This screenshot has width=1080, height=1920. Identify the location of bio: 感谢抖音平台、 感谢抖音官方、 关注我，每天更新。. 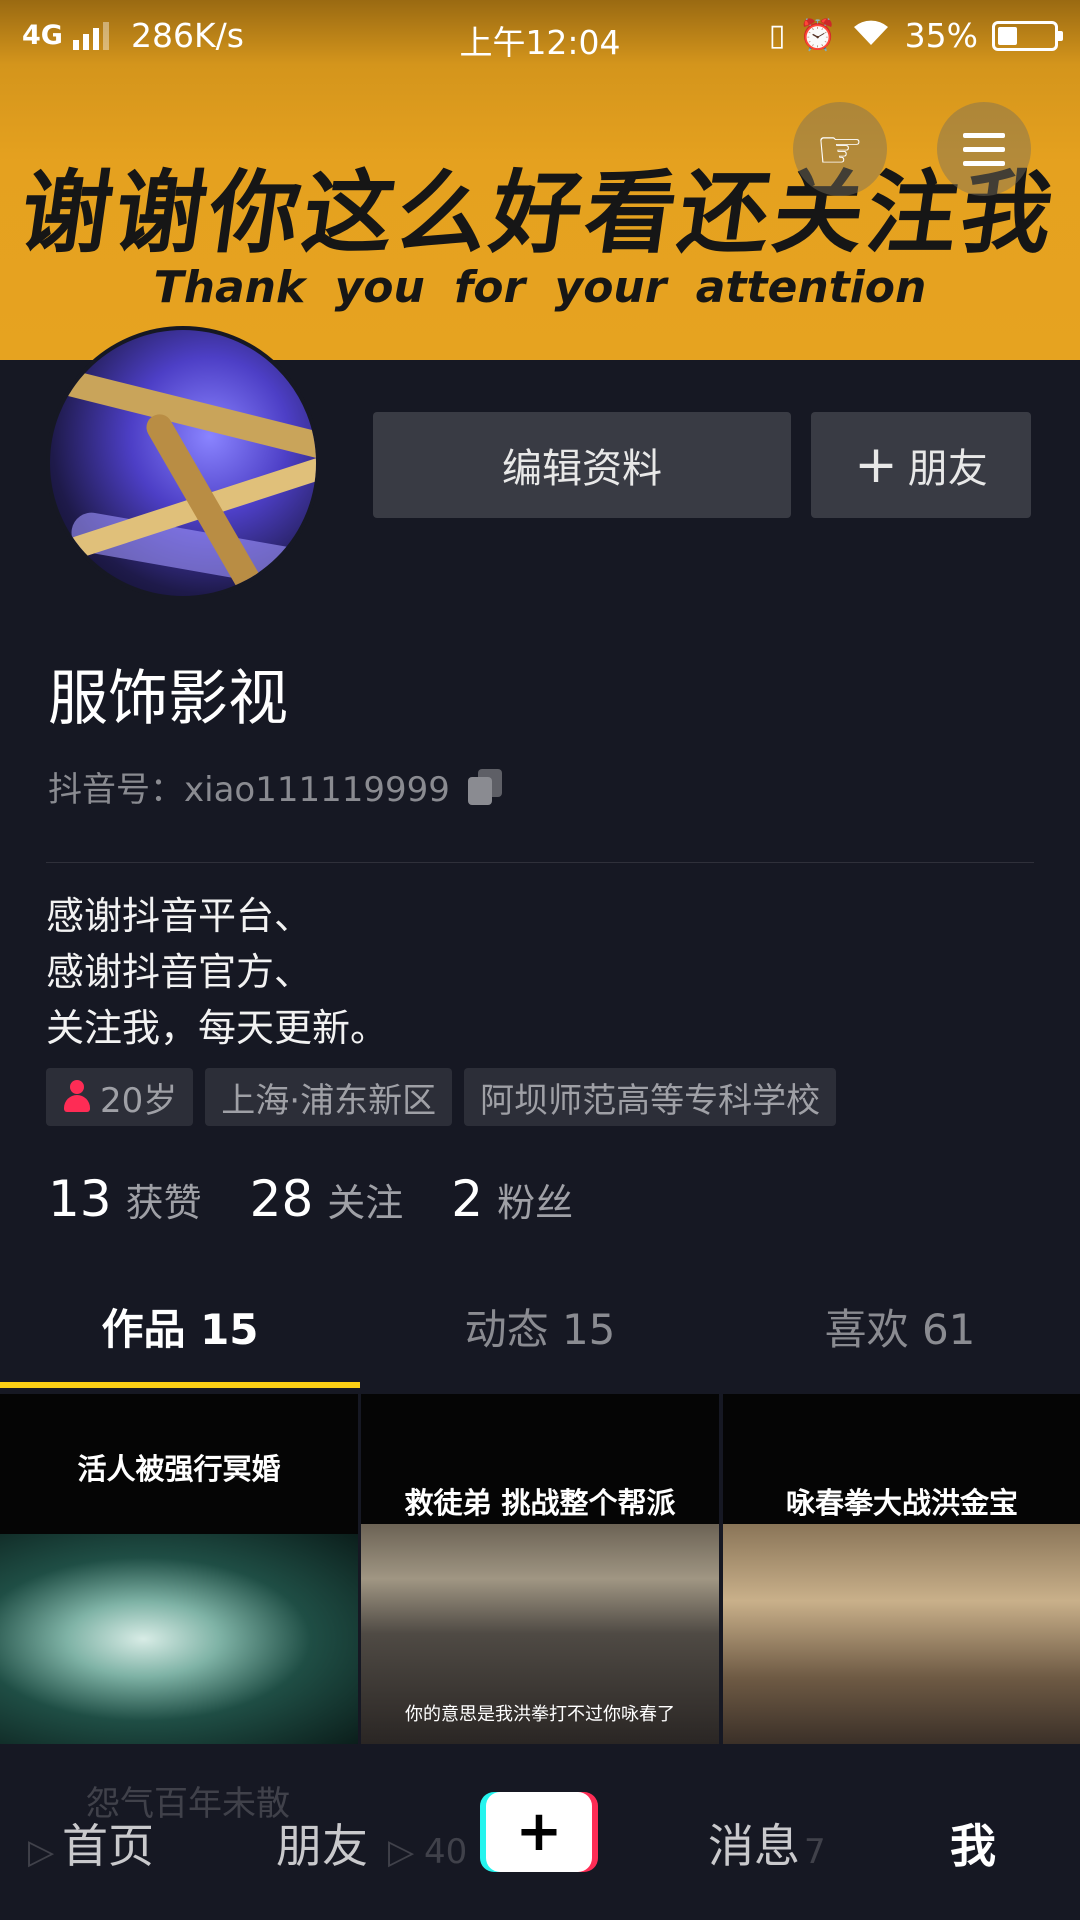
(217, 972).